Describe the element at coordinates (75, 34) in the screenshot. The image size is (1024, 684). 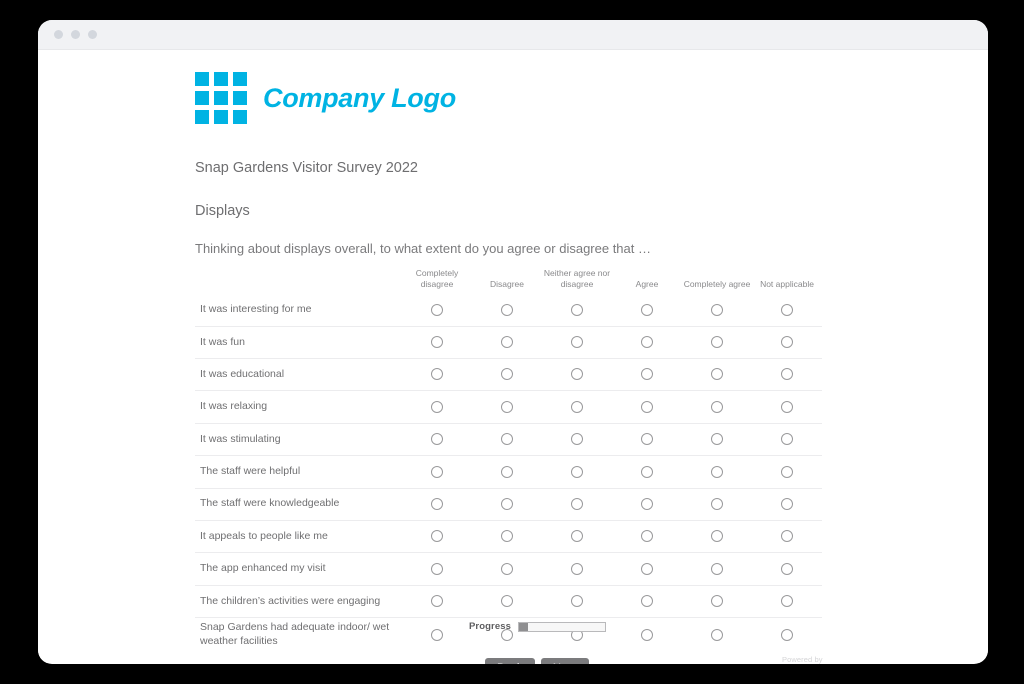
I see `window-minimize-dot` at that location.